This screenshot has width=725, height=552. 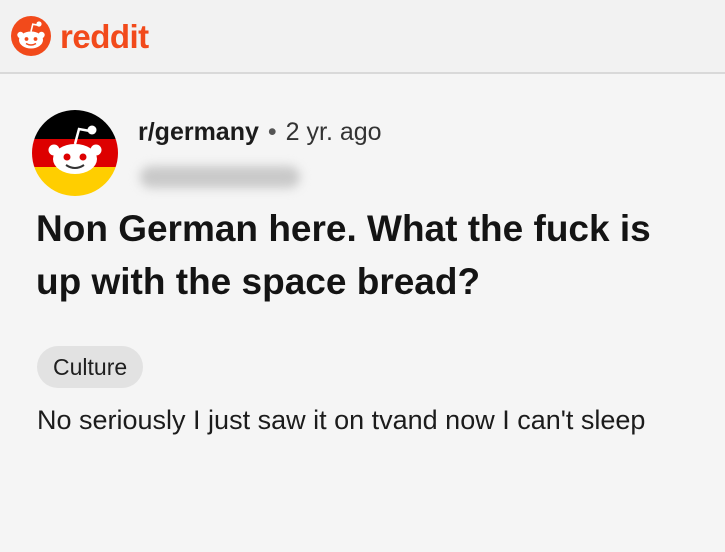 I want to click on reddit-logo: reddit, so click(x=79, y=36).